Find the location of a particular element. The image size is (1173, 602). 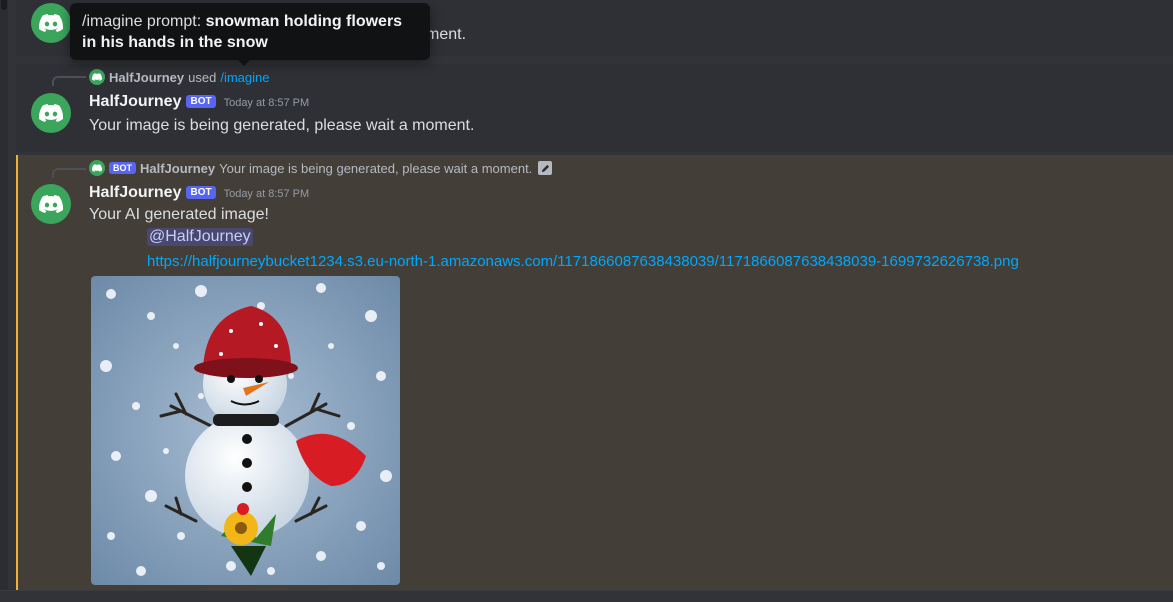

tooltip-prefix: /imagine prompt: is located at coordinates (144, 21).